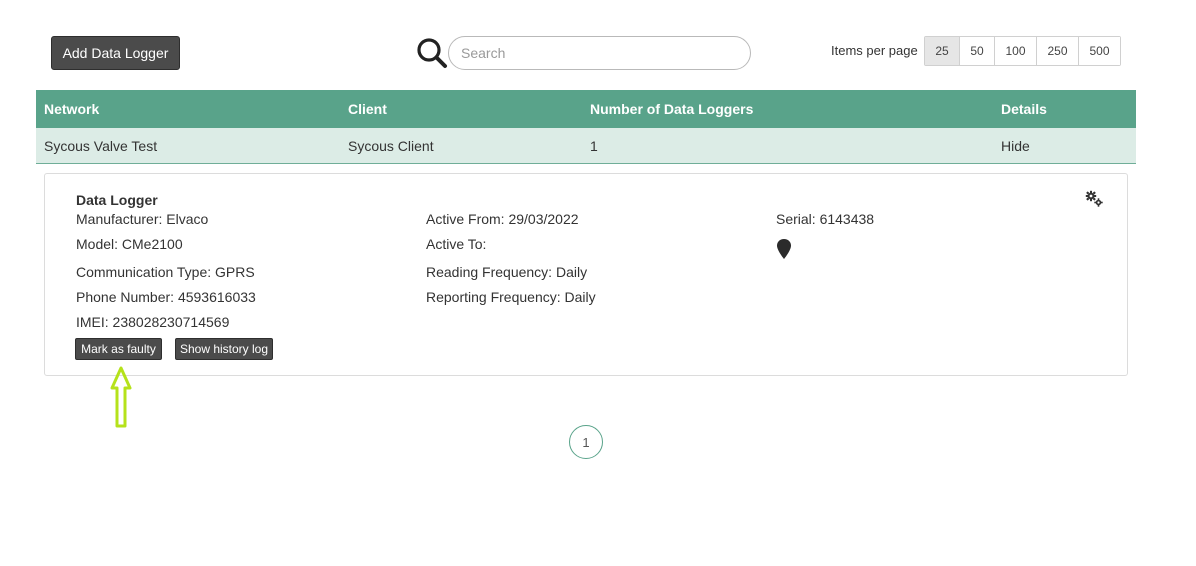 The width and height of the screenshot is (1196, 566). I want to click on gears-icon, so click(1094, 199).